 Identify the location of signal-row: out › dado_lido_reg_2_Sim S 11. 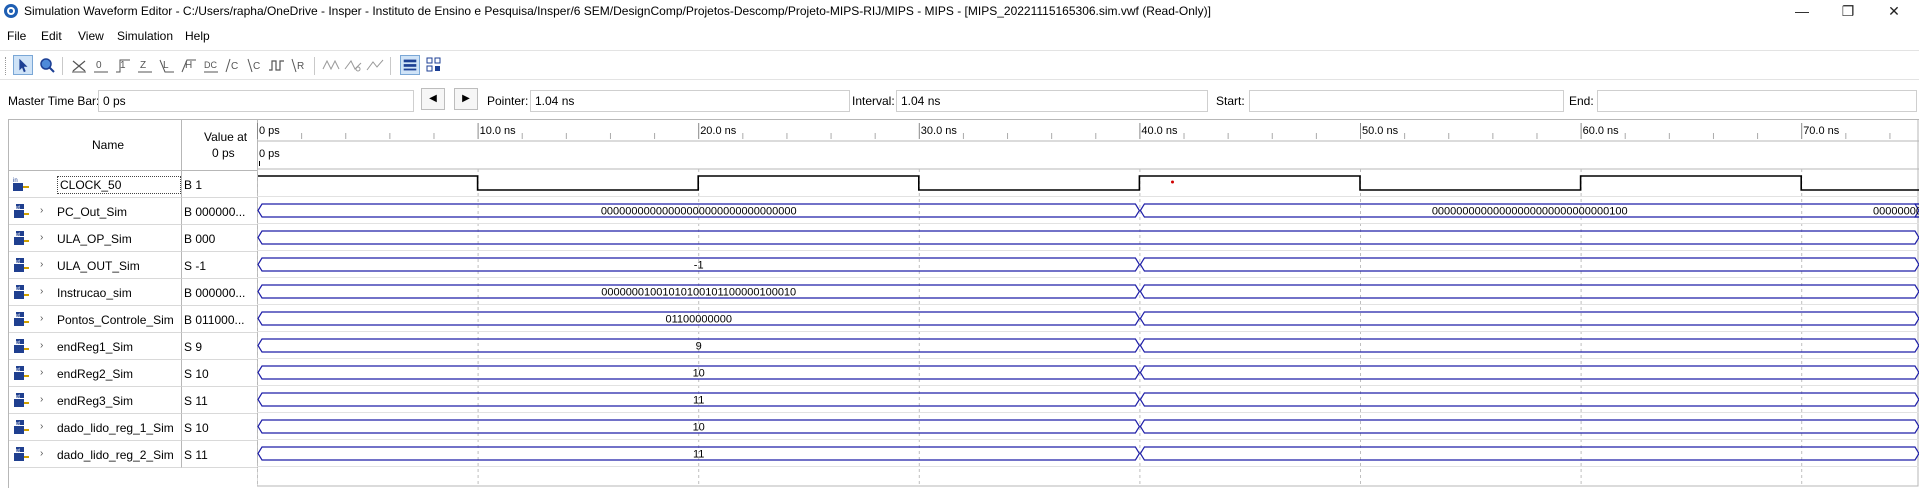
(133, 454).